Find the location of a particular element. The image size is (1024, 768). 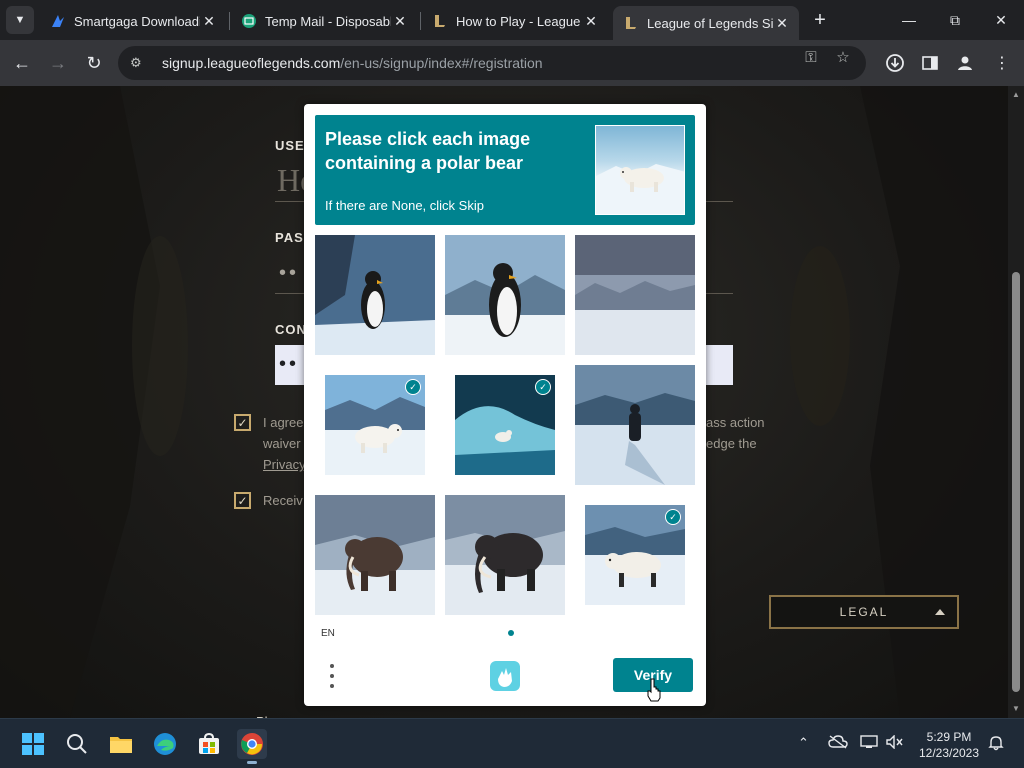

side-panel-icon is located at coordinates (930, 63).